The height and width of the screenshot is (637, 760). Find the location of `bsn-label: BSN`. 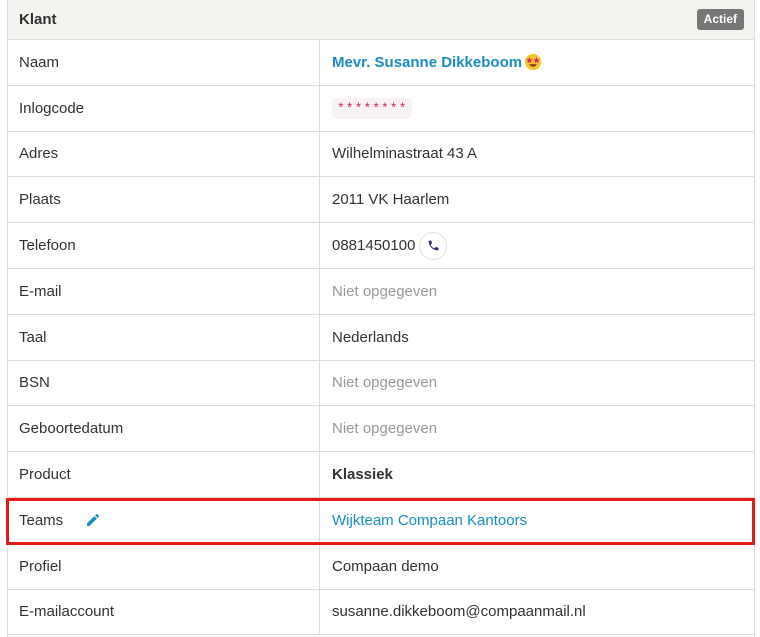

bsn-label: BSN is located at coordinates (164, 383).